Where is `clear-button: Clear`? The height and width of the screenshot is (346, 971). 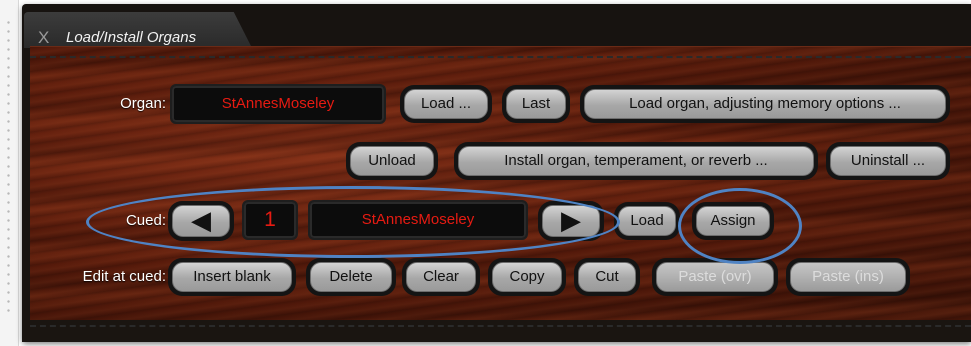 clear-button: Clear is located at coordinates (441, 277).